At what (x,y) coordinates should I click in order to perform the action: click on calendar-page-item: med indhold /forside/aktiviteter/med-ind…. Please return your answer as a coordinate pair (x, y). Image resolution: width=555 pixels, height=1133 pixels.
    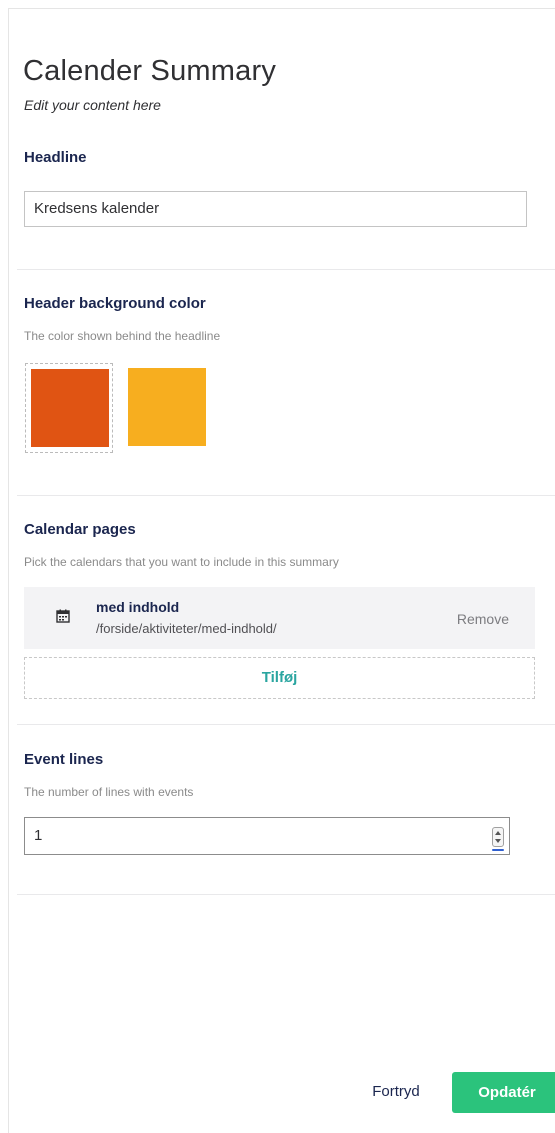
    Looking at the image, I should click on (279, 618).